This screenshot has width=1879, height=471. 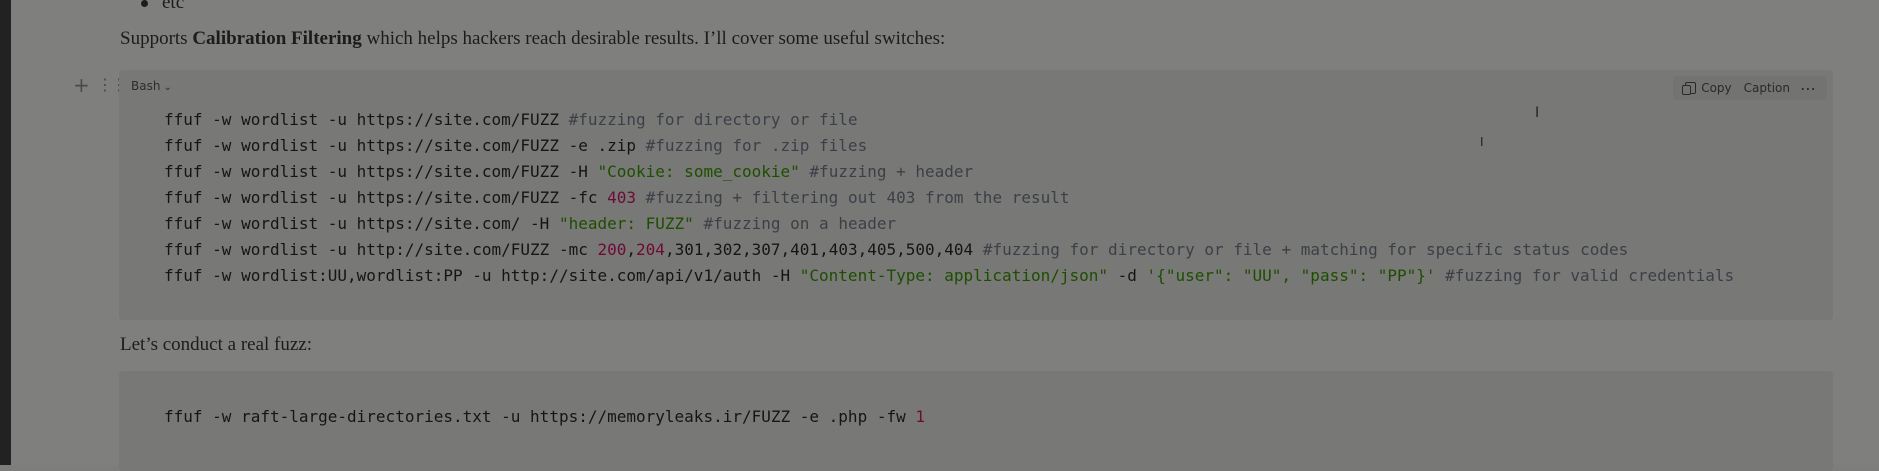 I want to click on caption-button: Caption, so click(x=1767, y=88).